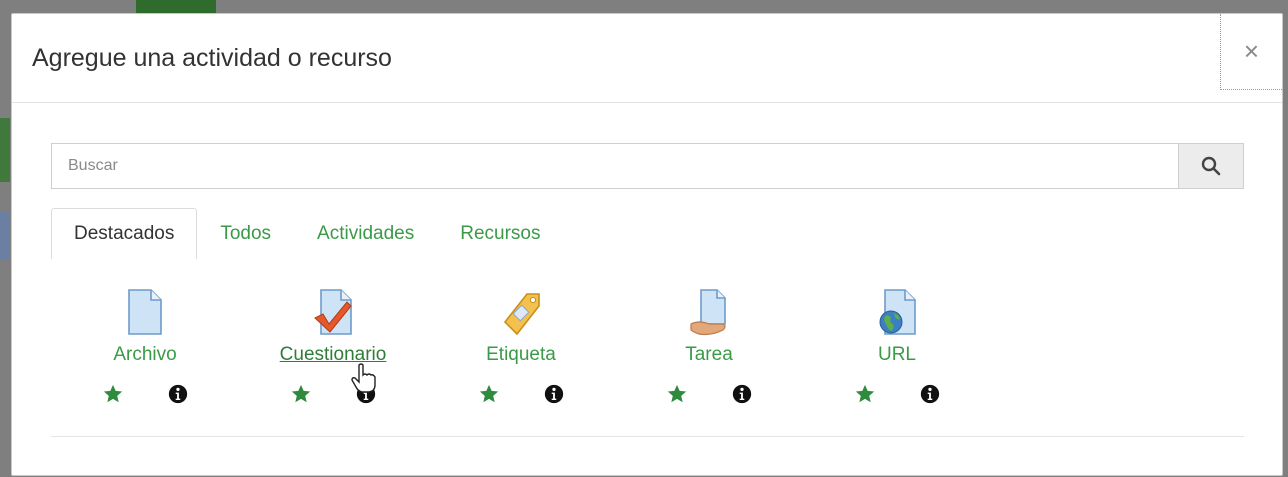 This screenshot has height=477, width=1288. What do you see at coordinates (647, 436) in the screenshot?
I see `footer-divider` at bounding box center [647, 436].